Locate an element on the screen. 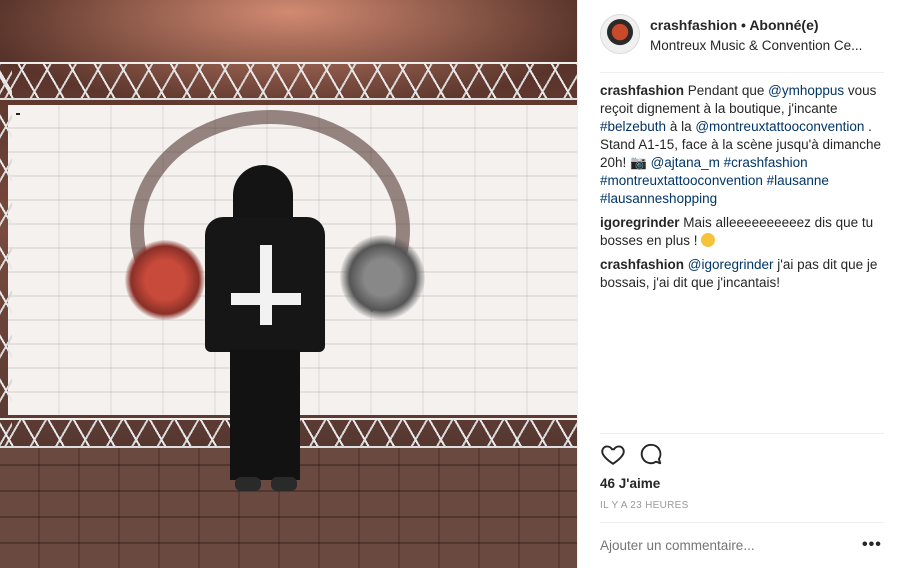 This screenshot has width=900, height=568. left-shoe is located at coordinates (248, 484).